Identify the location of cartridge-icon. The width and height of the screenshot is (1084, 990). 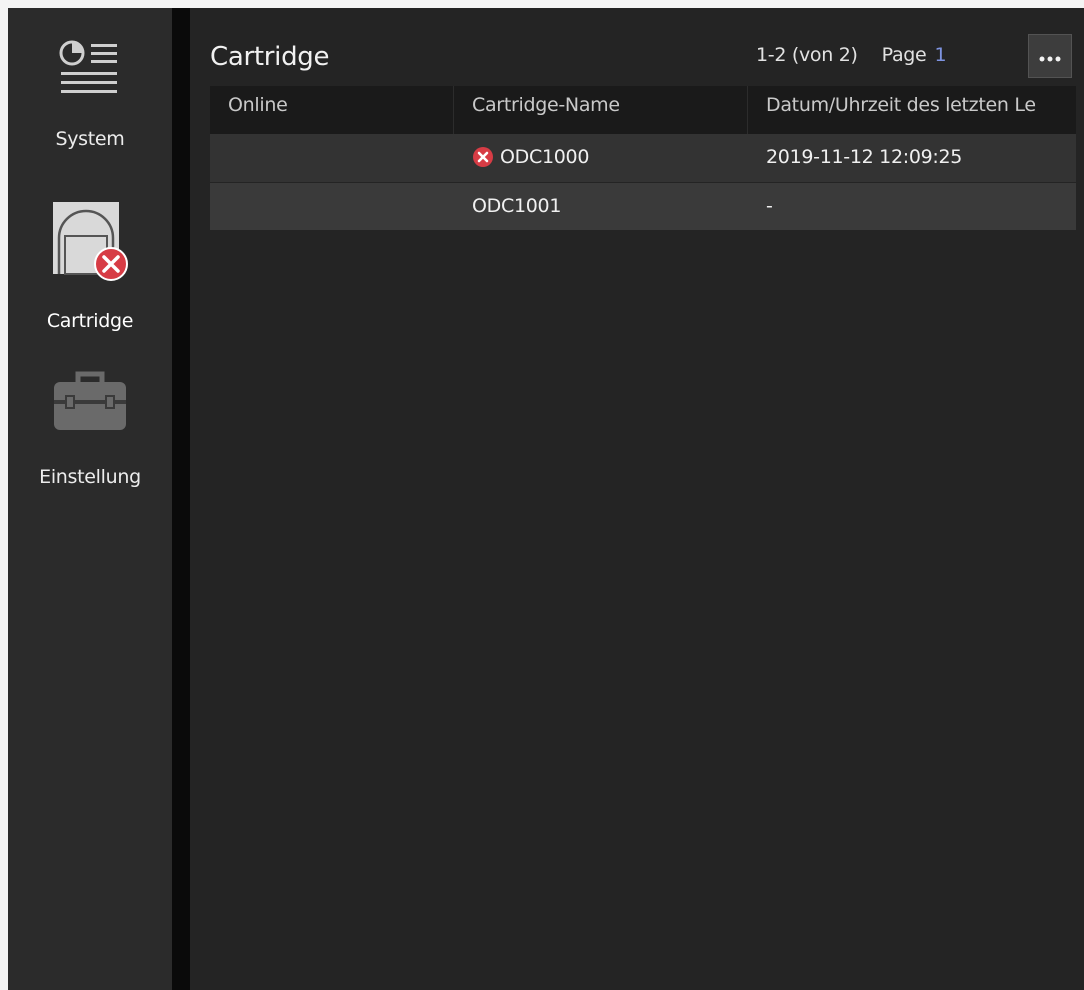
(90, 243).